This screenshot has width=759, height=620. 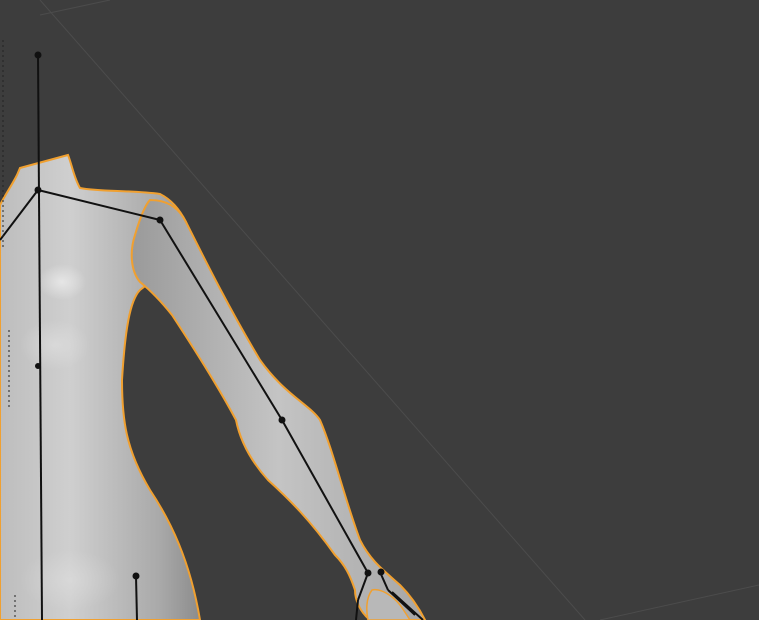 I want to click on bone-joint-neck, so click(x=38, y=190).